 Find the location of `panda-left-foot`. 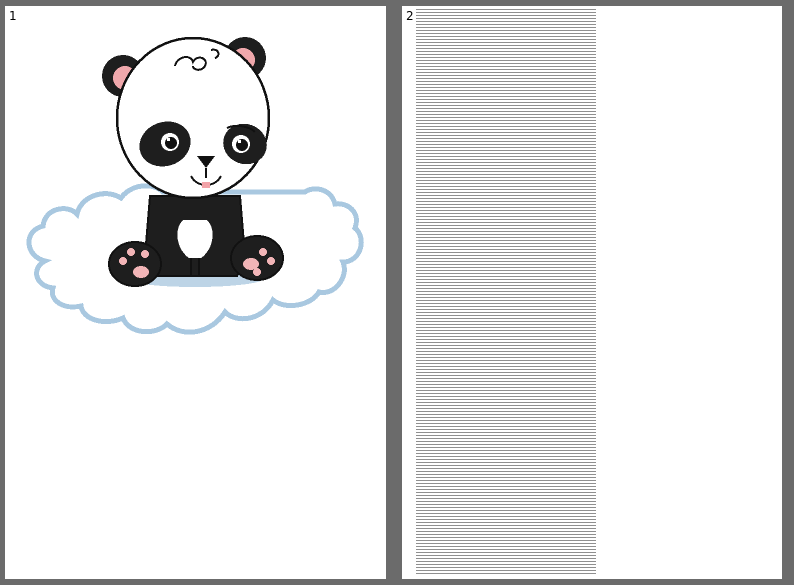

panda-left-foot is located at coordinates (135, 264).